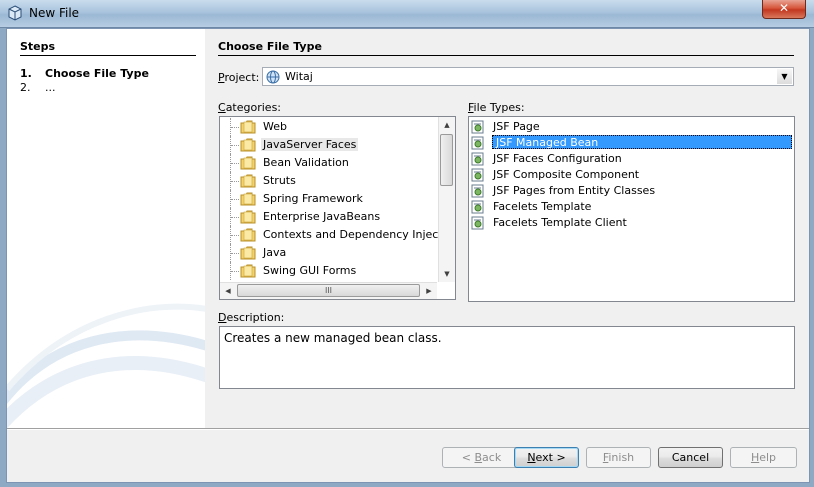 This screenshot has width=814, height=487. I want to click on category-label: Swing GUI Forms, so click(310, 270).